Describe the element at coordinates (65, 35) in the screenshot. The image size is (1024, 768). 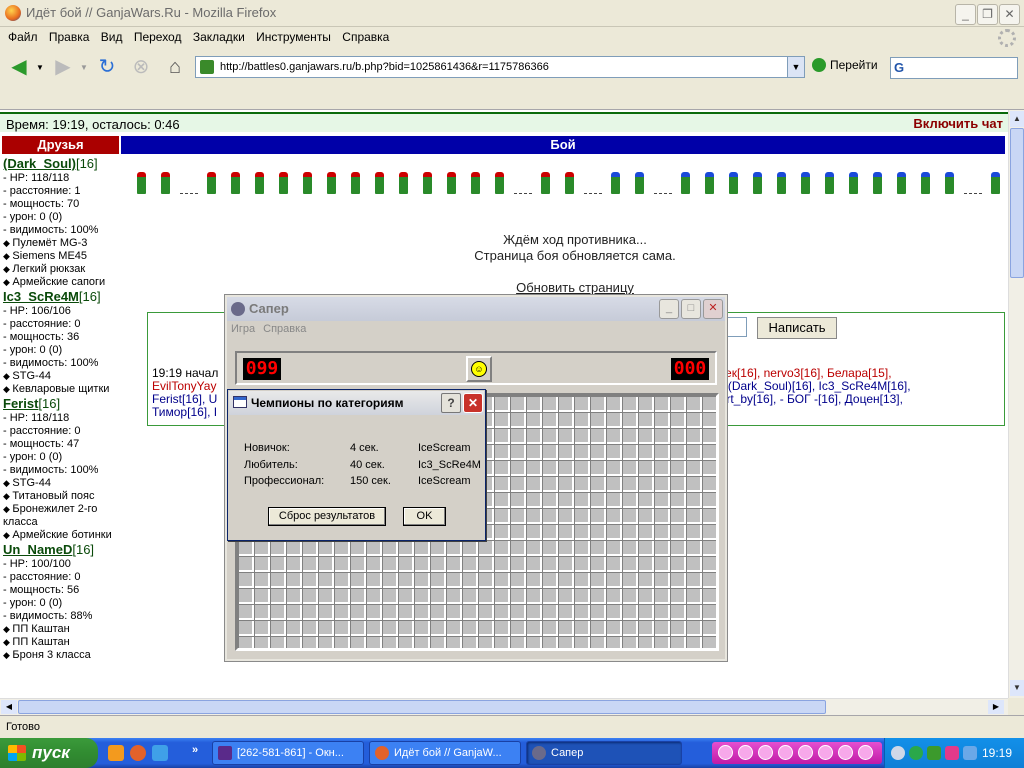
I see `menu-edit: Правка` at that location.